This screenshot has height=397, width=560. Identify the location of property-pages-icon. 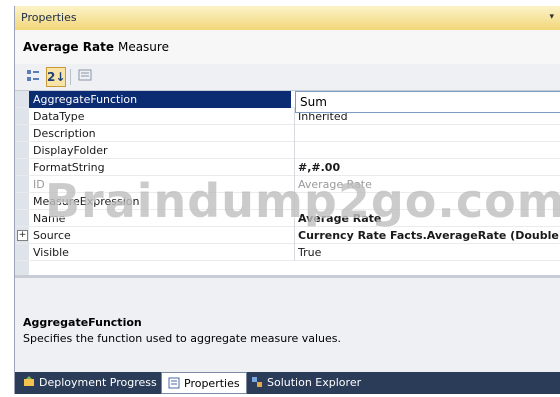
(85, 77).